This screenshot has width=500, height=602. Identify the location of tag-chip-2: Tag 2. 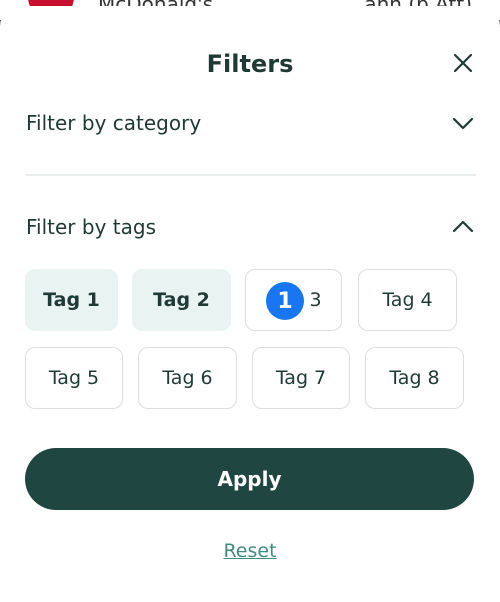
(181, 300).